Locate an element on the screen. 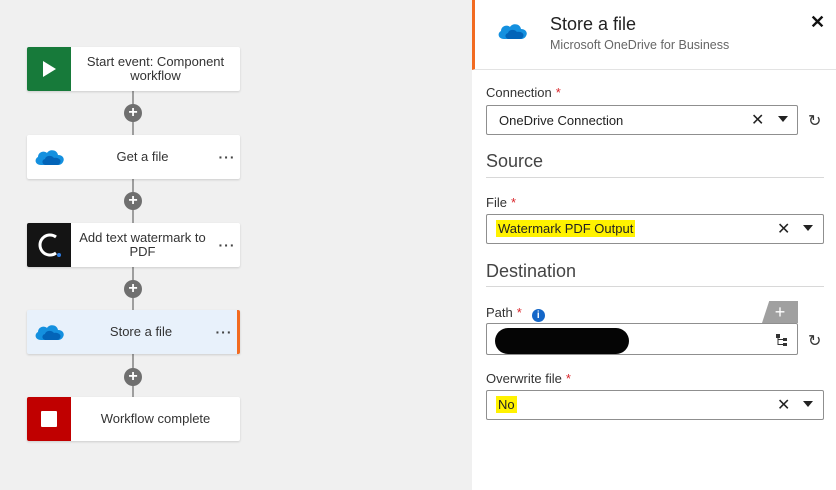  section-heading-source: Source is located at coordinates (515, 161).